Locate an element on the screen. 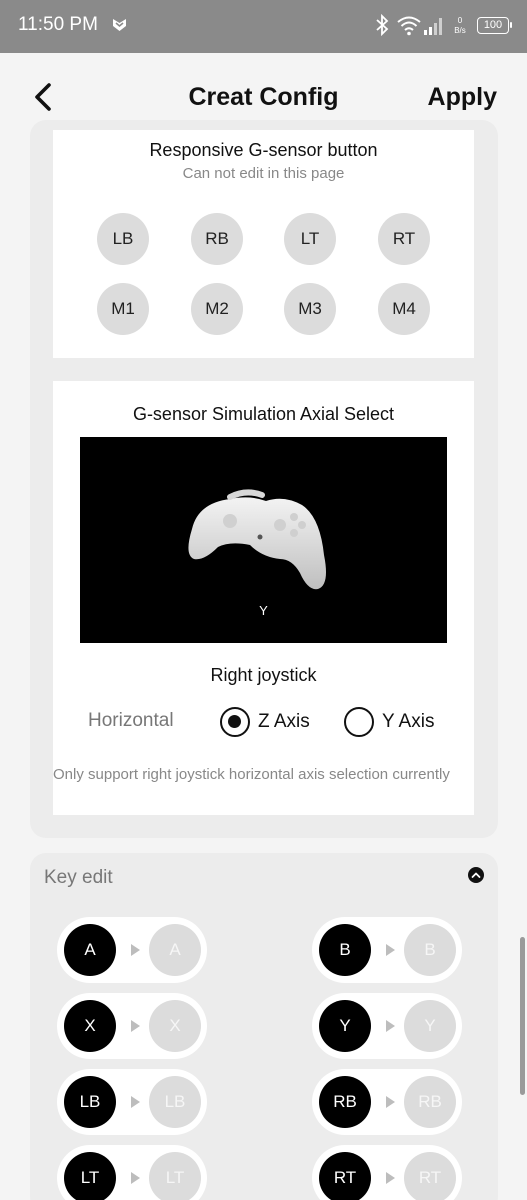  g-button-m3: M3 is located at coordinates (310, 309).